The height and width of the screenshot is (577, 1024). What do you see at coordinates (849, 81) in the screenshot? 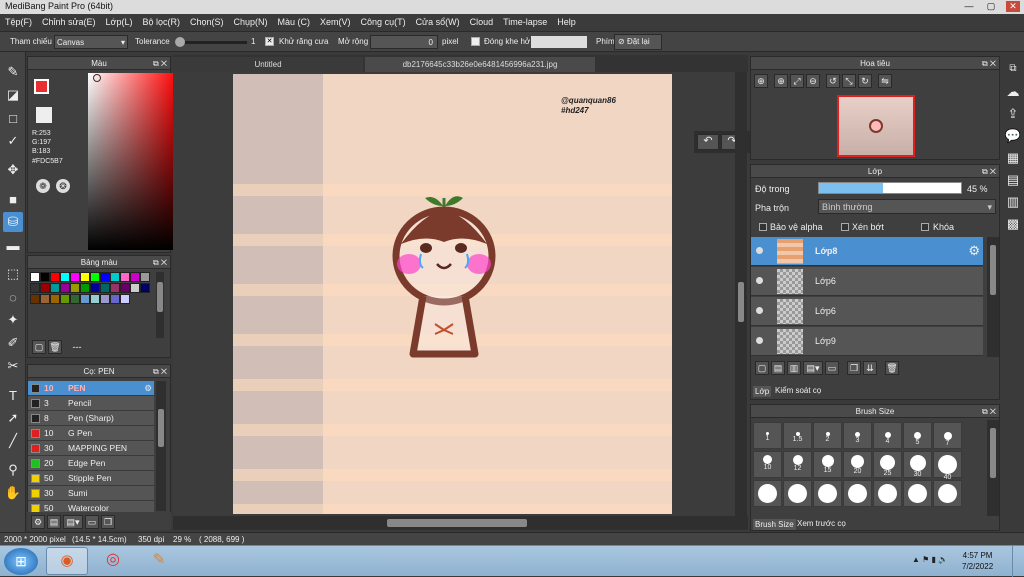
I see `reset-view-icon: ⤡` at bounding box center [849, 81].